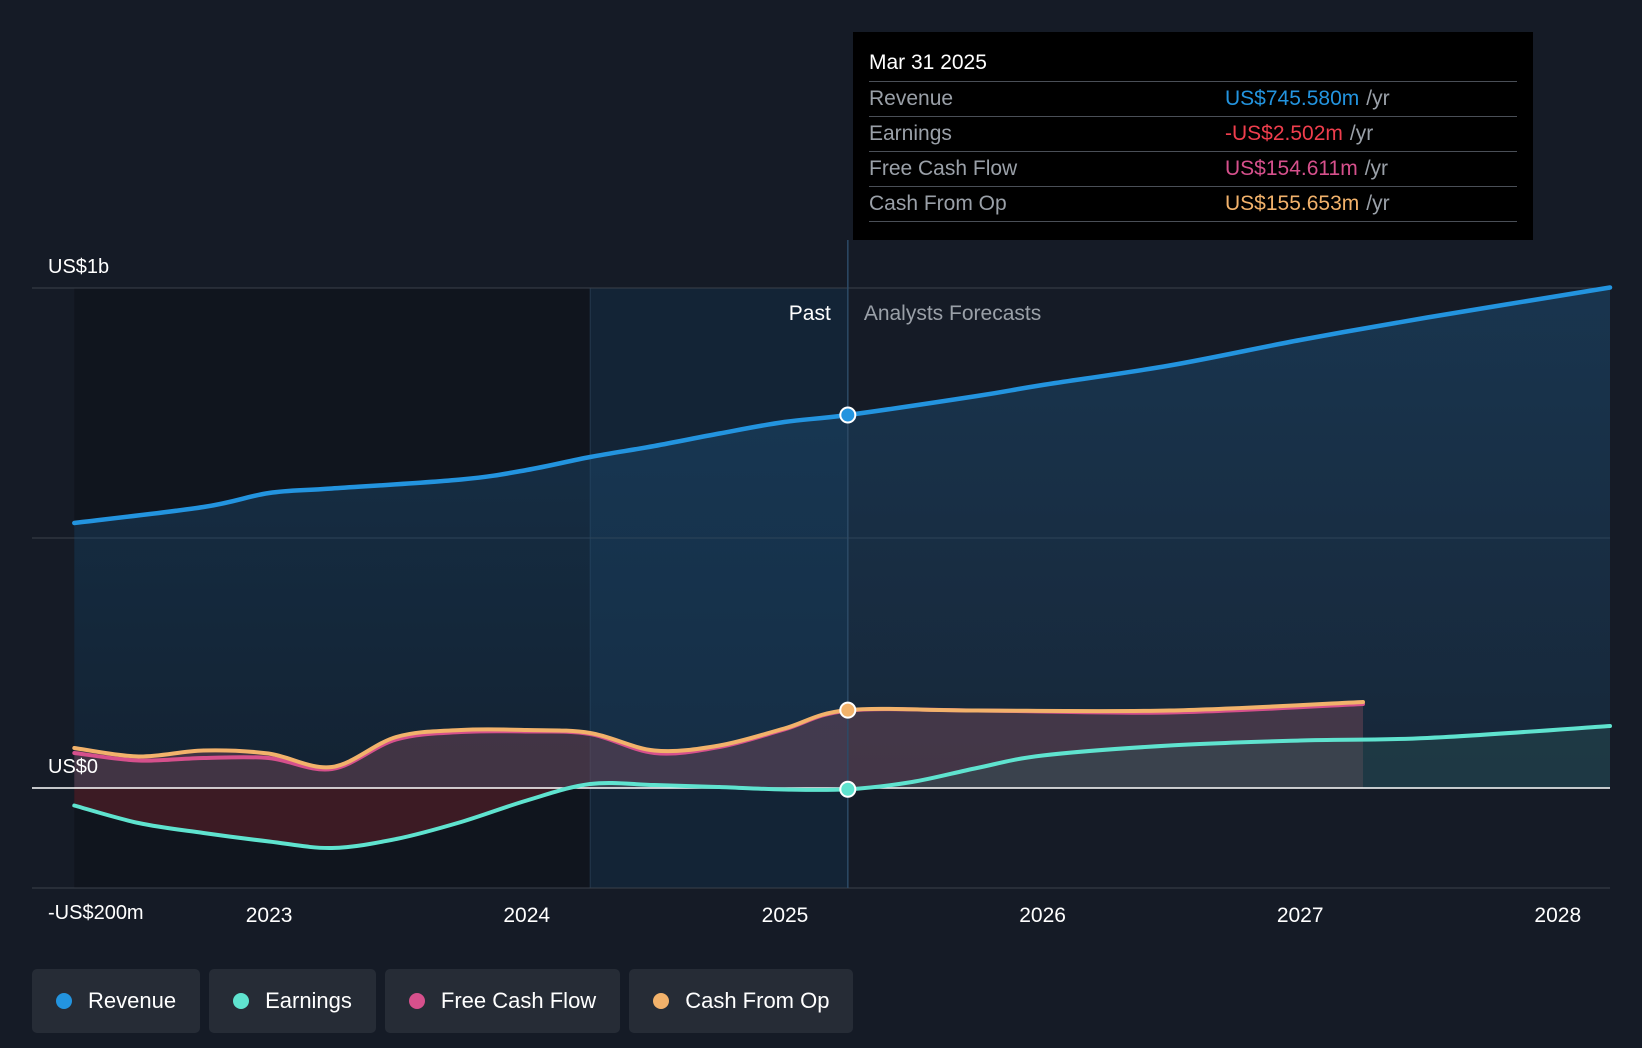 The height and width of the screenshot is (1048, 1642). I want to click on legend-item-free-cash-flow: Free Cash Flow, so click(502, 1001).